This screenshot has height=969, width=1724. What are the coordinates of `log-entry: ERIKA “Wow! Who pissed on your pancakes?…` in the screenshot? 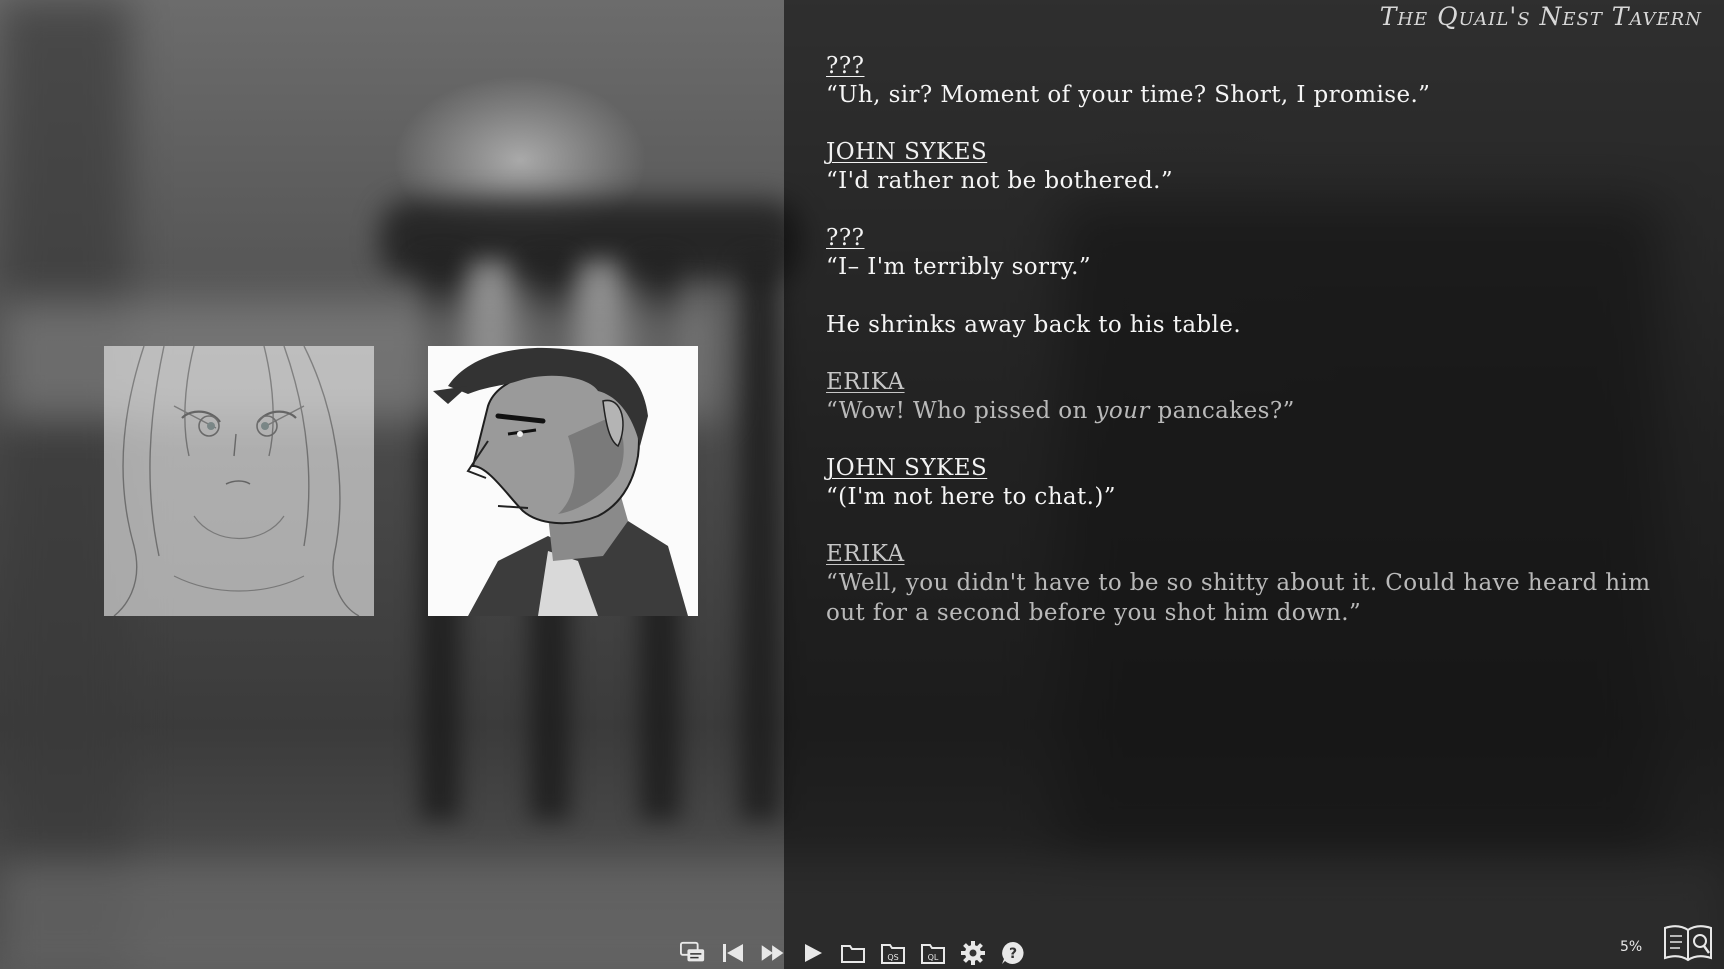 It's located at (1246, 397).